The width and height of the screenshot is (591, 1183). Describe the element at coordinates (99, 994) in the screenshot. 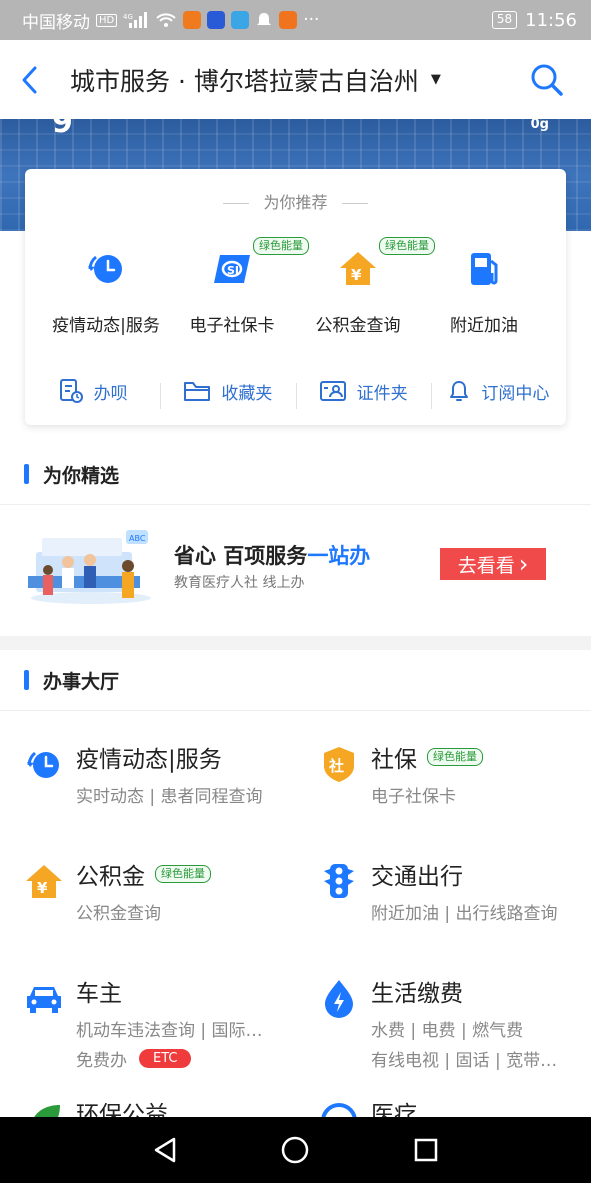

I see `service-title-text: 车主` at that location.